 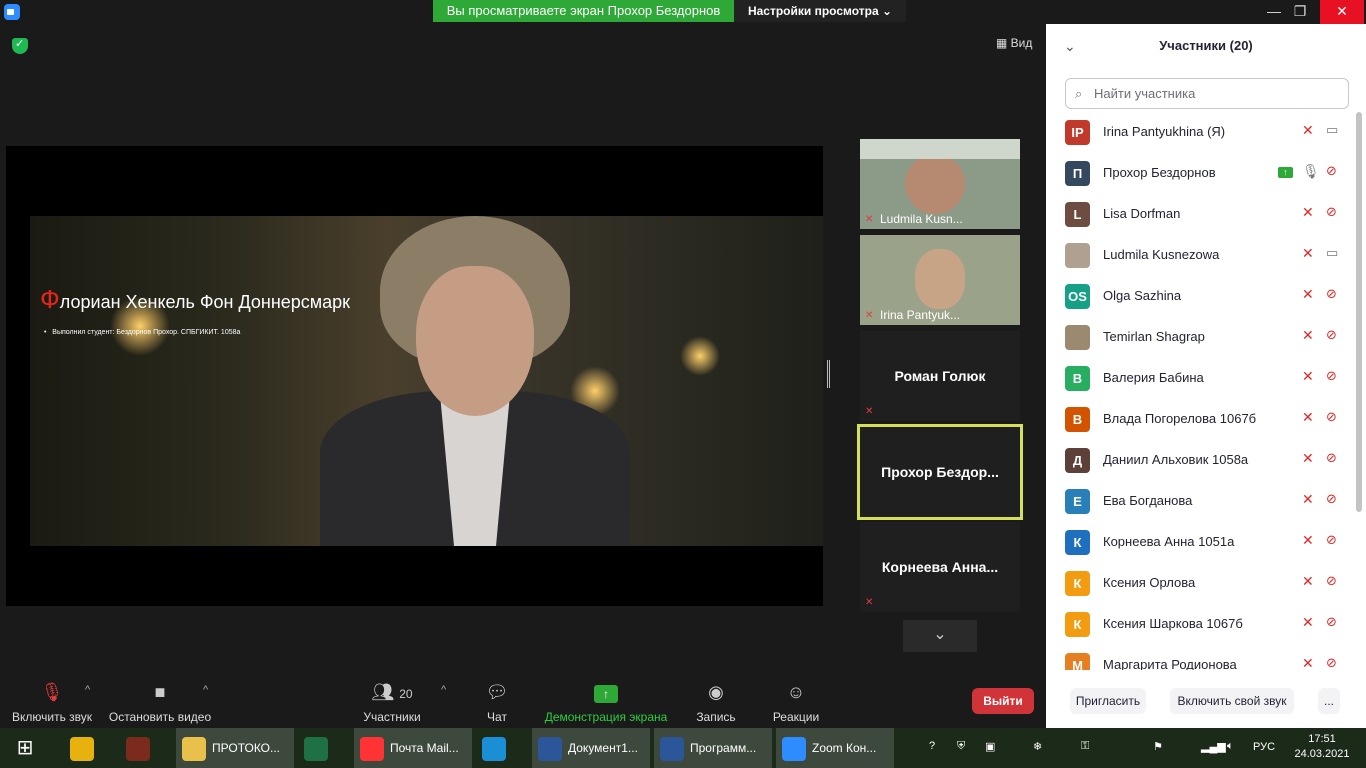 I want to click on avatar, so click(x=1077, y=337).